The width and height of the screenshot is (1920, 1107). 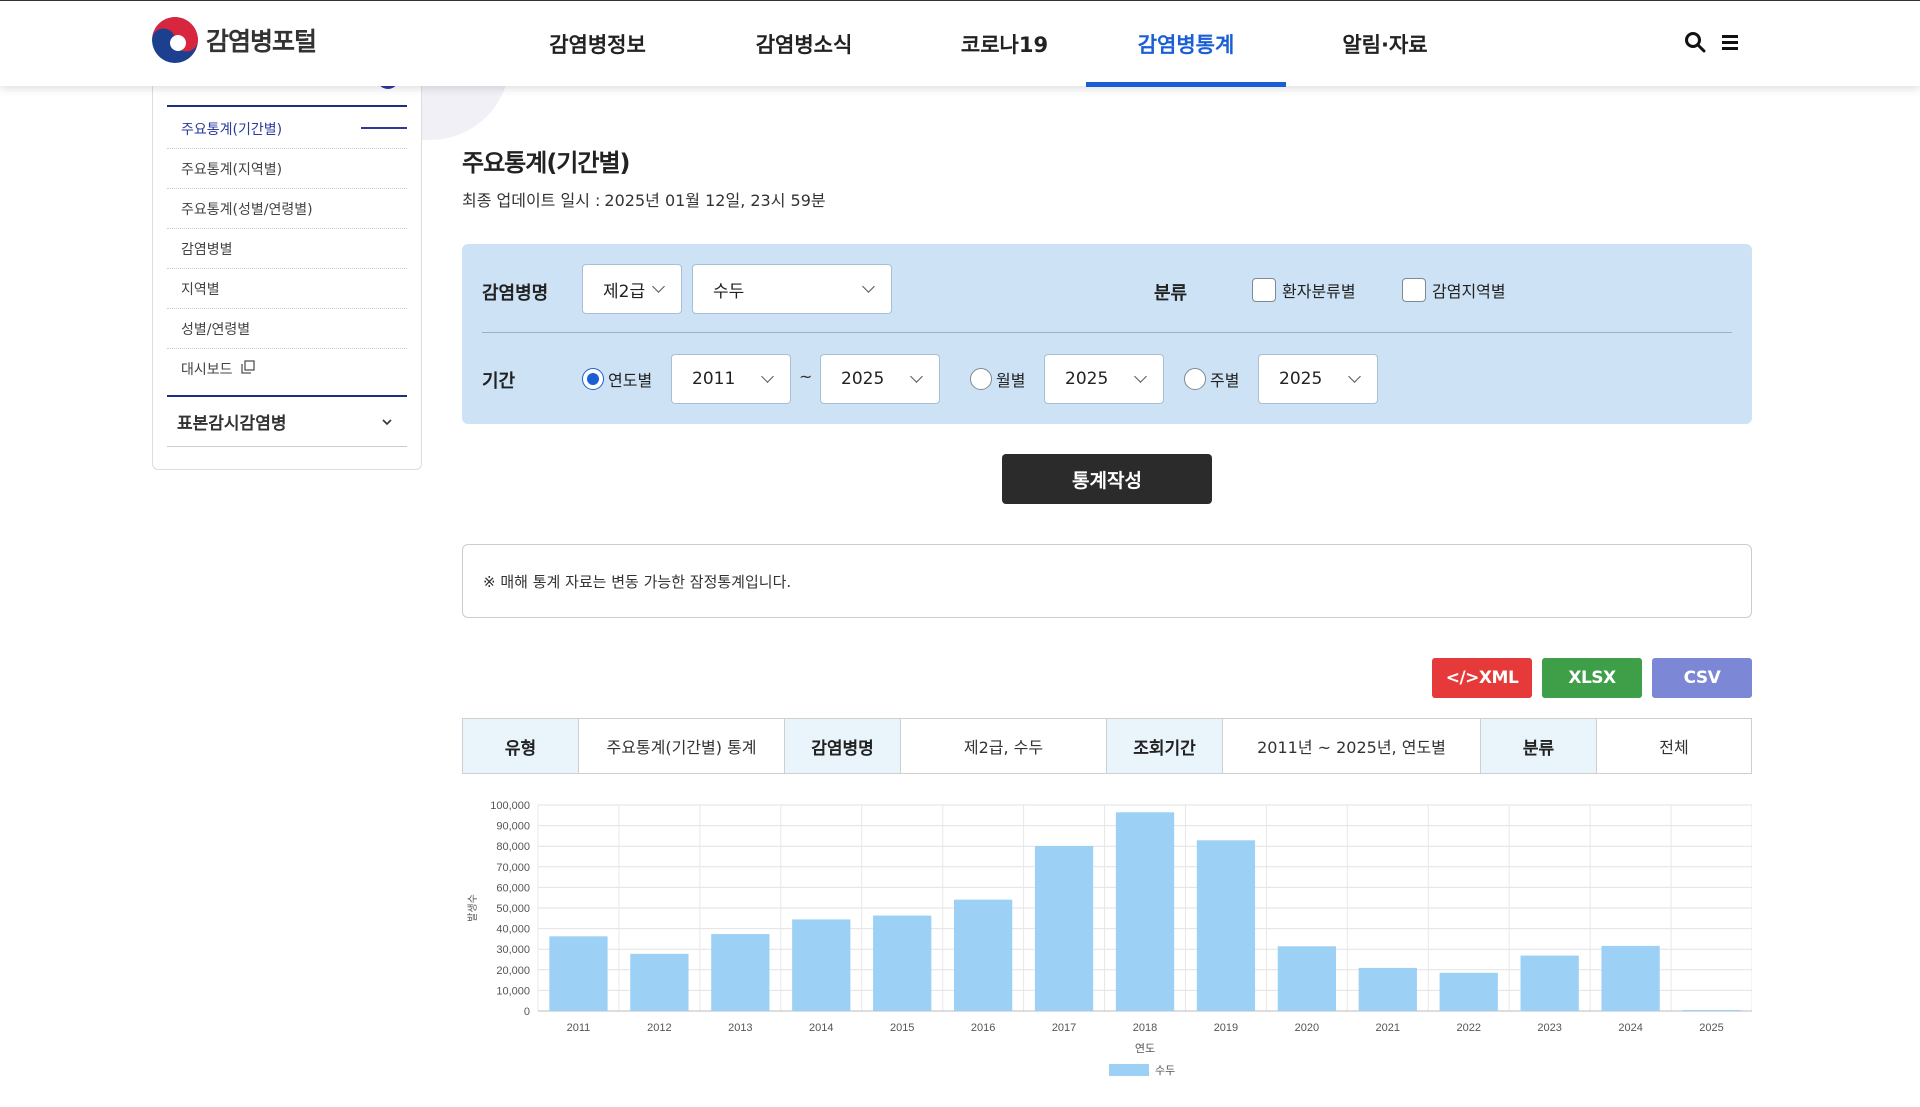 What do you see at coordinates (1674, 747) in the screenshot?
I see `info-value-category: 전체` at bounding box center [1674, 747].